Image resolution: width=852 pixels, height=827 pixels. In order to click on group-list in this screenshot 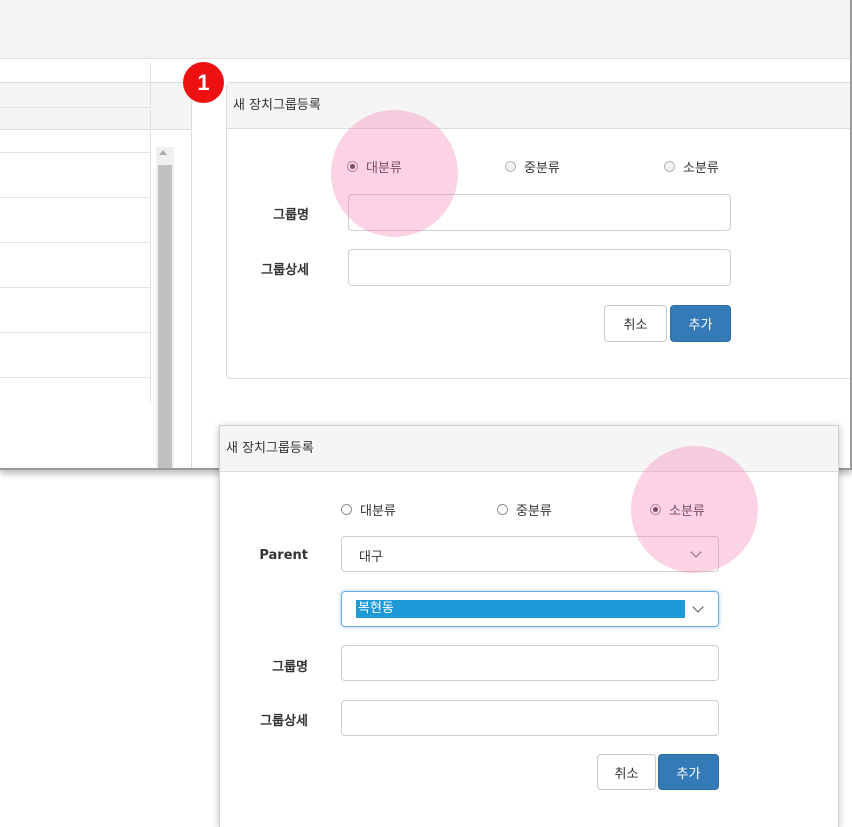, I will do `click(75, 233)`.